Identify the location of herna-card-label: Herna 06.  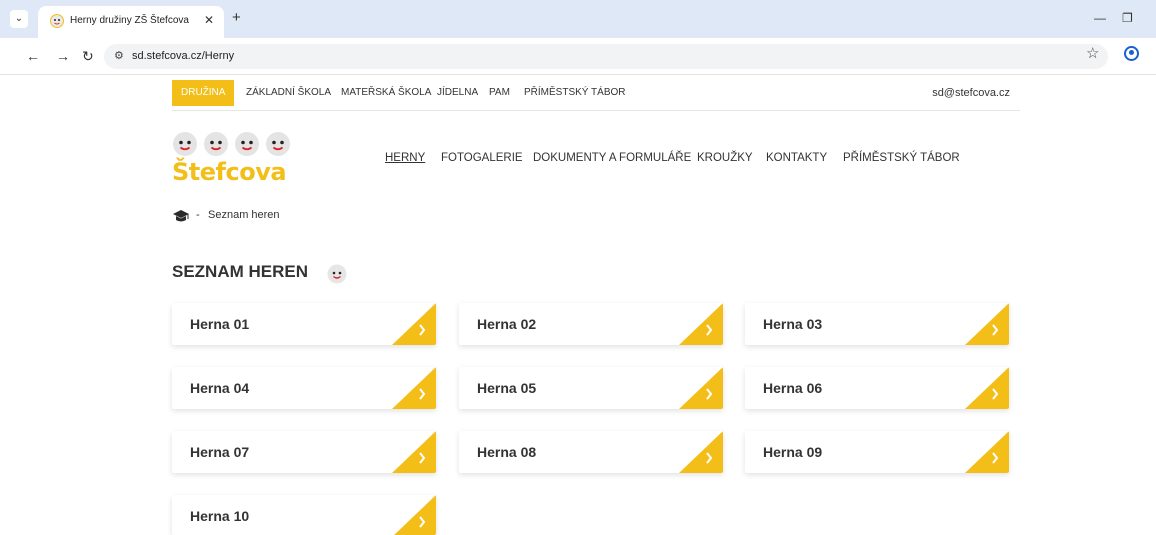
(793, 388).